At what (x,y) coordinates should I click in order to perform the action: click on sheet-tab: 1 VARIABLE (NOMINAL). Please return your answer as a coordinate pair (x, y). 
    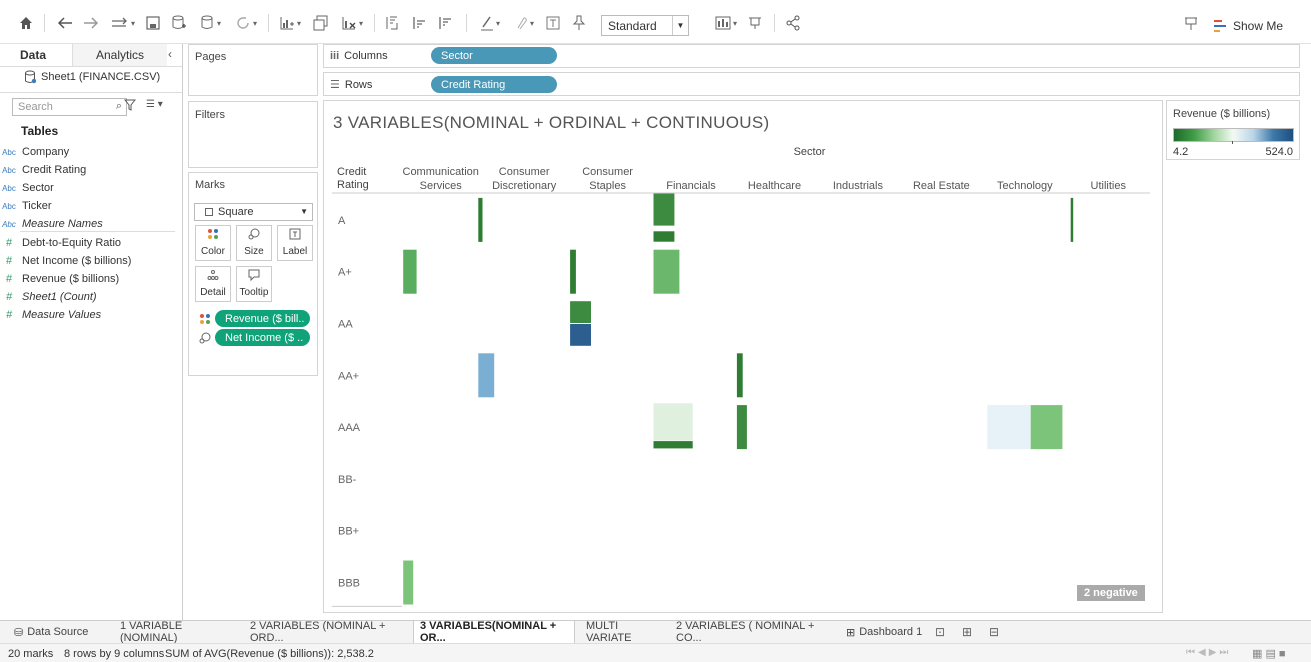
    Looking at the image, I should click on (176, 632).